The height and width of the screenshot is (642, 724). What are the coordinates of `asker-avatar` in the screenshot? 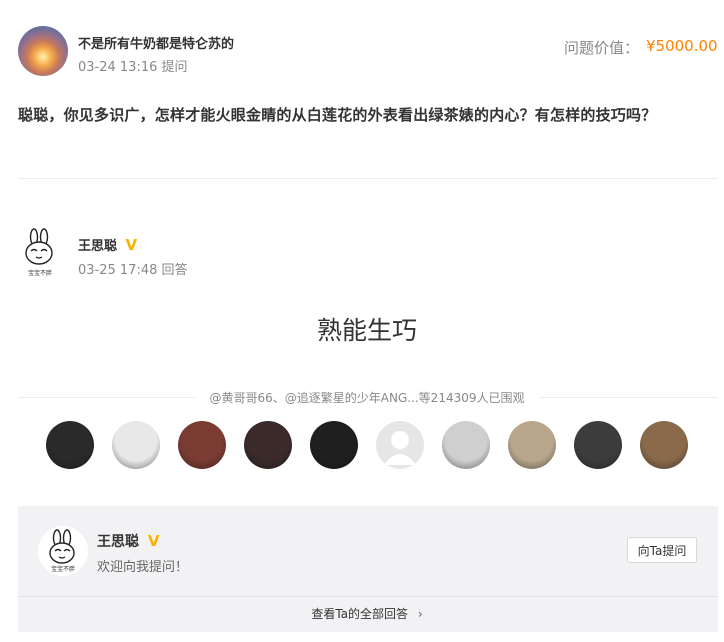 It's located at (43, 51).